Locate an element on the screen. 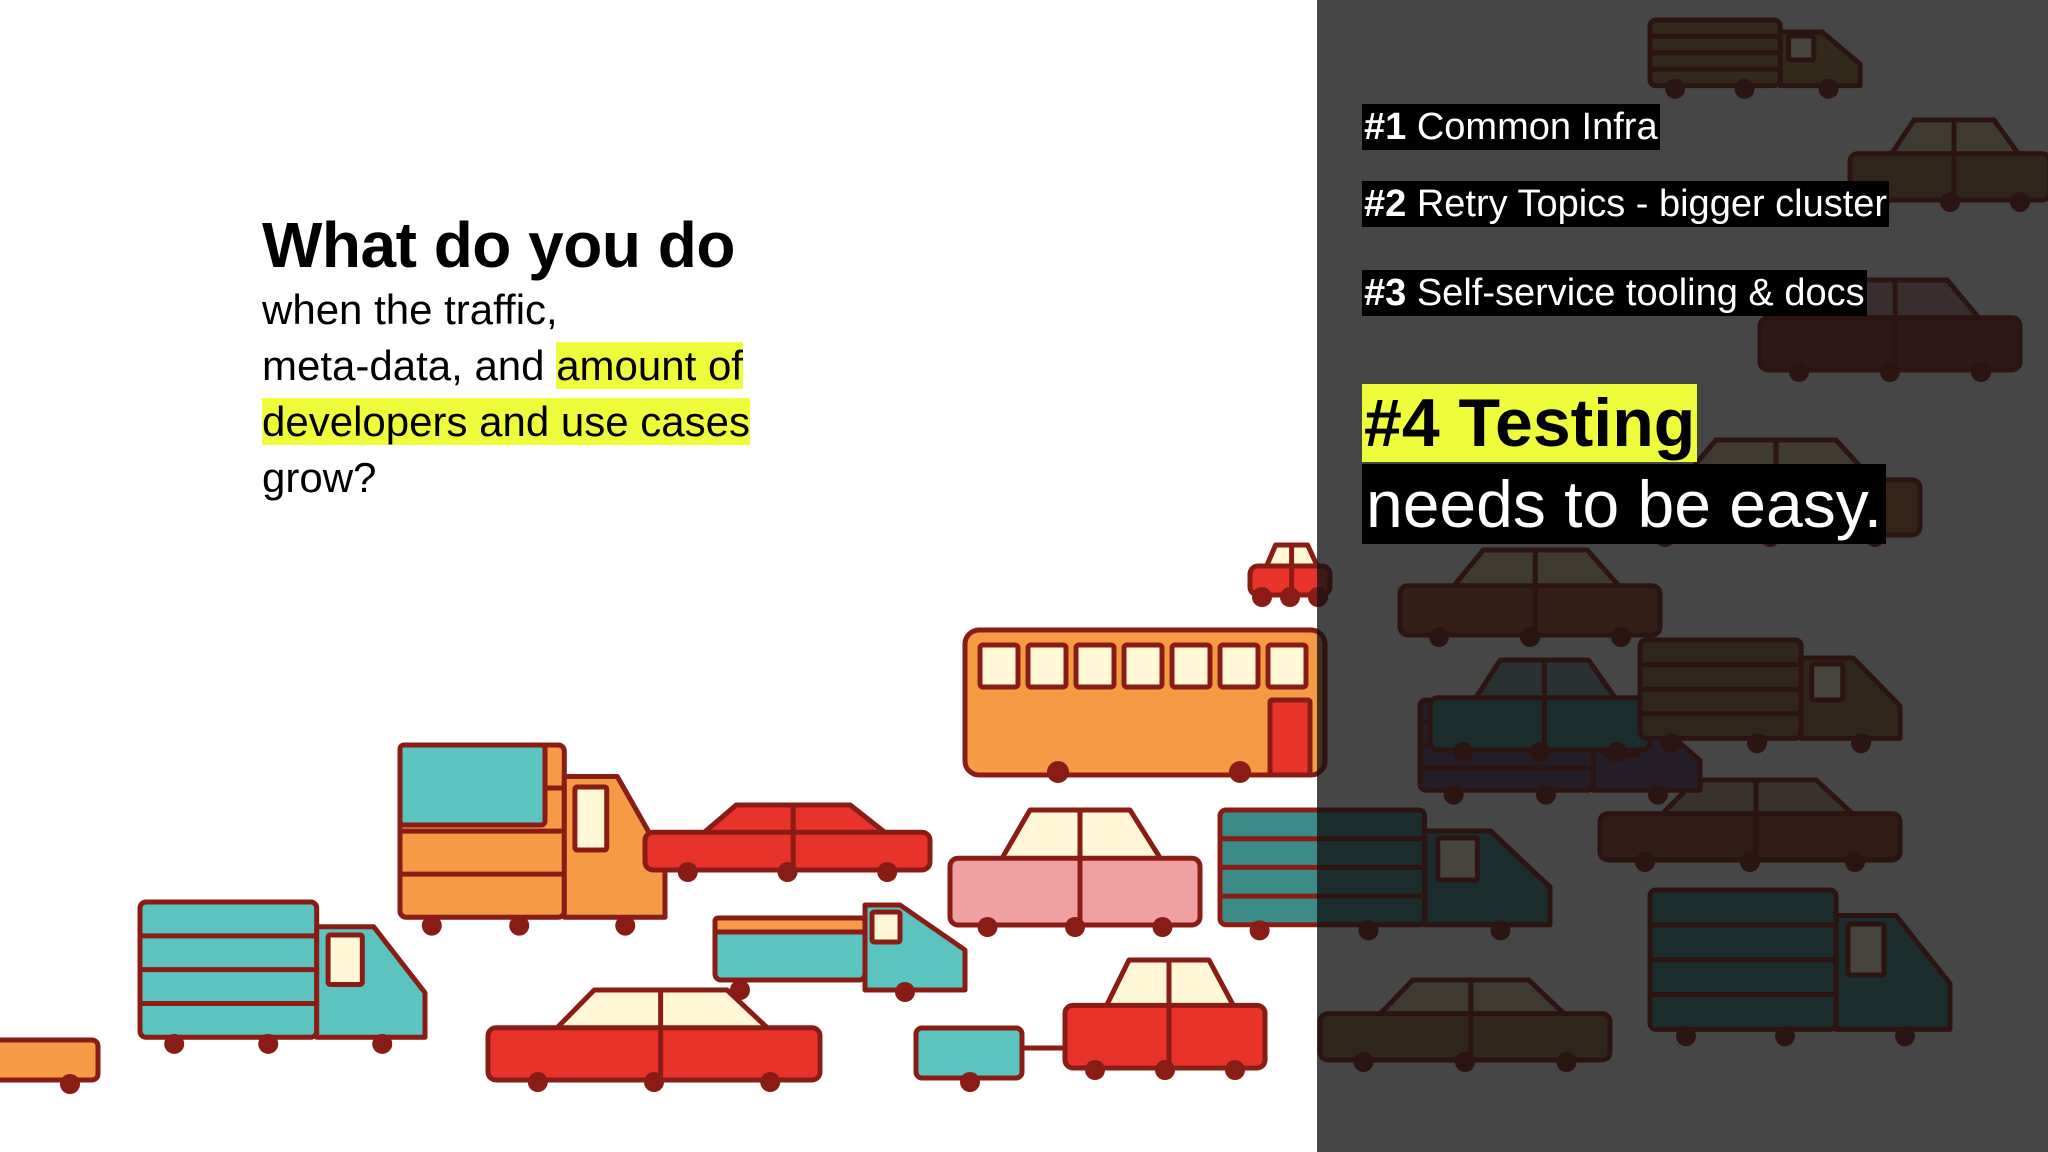  question-line-3-highlight: developers and use cases is located at coordinates (506, 421).